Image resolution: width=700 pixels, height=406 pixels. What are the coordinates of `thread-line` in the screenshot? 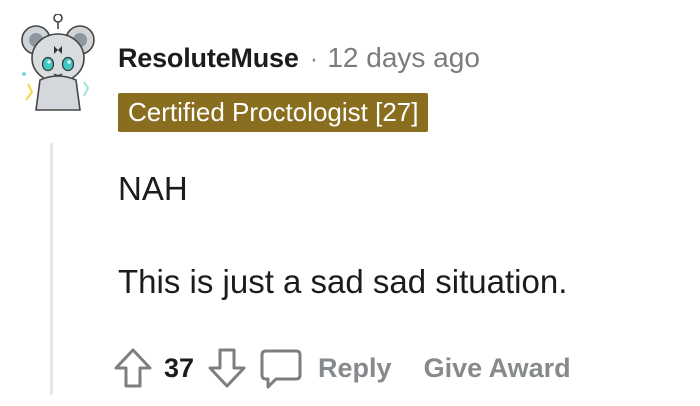 It's located at (51, 269).